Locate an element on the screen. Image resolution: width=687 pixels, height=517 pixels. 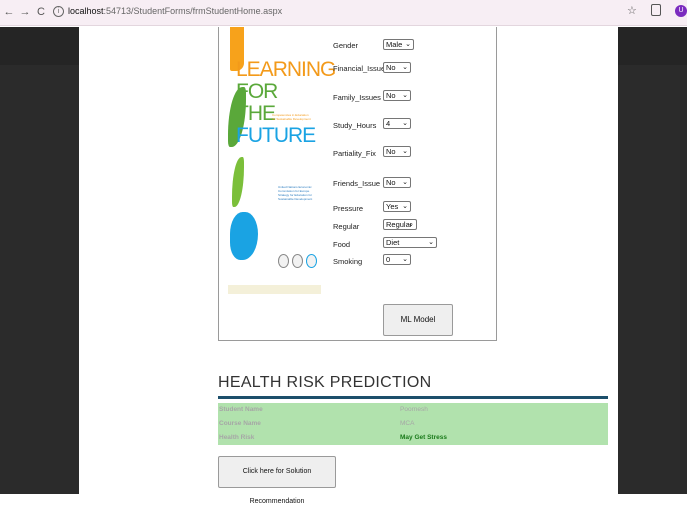
partiality-fix-label: Partiality_Fix is located at coordinates (354, 153).